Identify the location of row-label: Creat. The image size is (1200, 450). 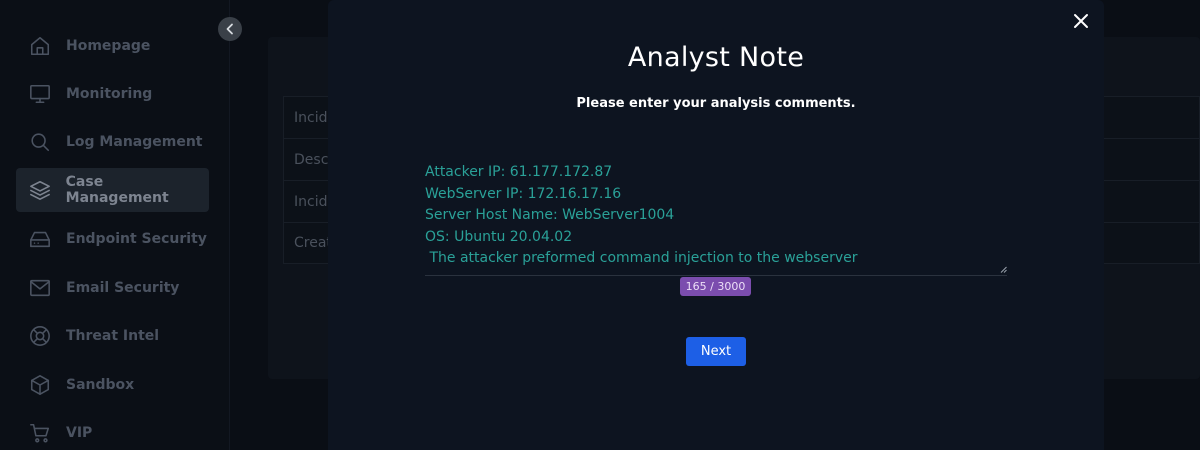
(313, 243).